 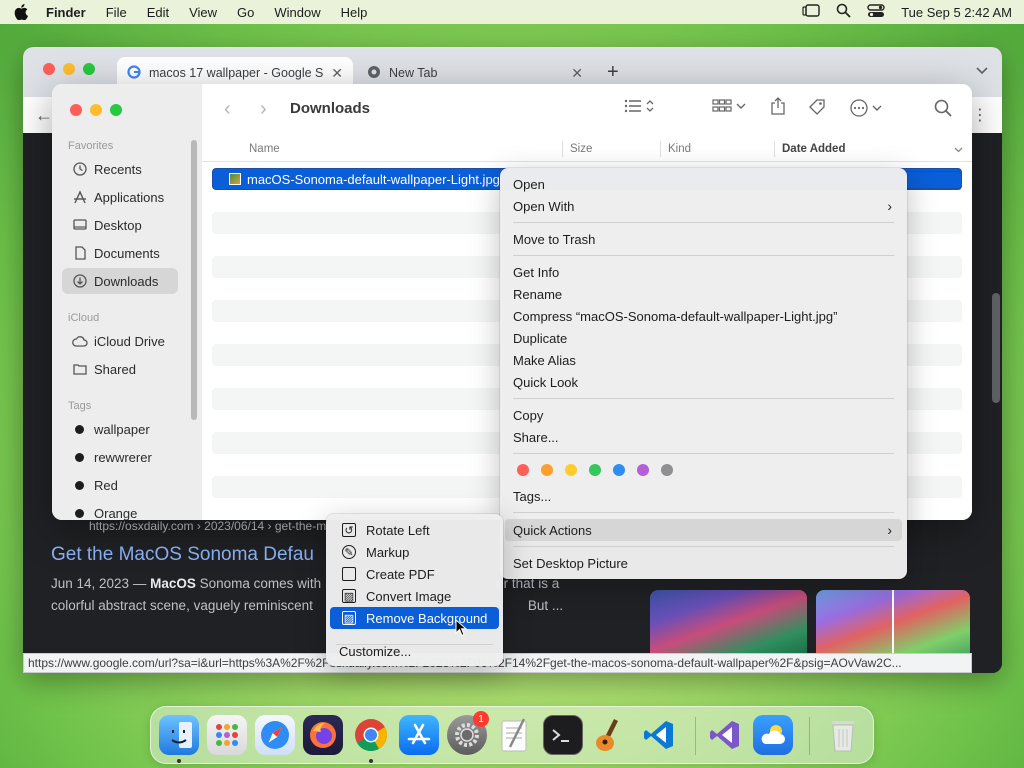 I want to click on control-center-icon, so click(x=876, y=12).